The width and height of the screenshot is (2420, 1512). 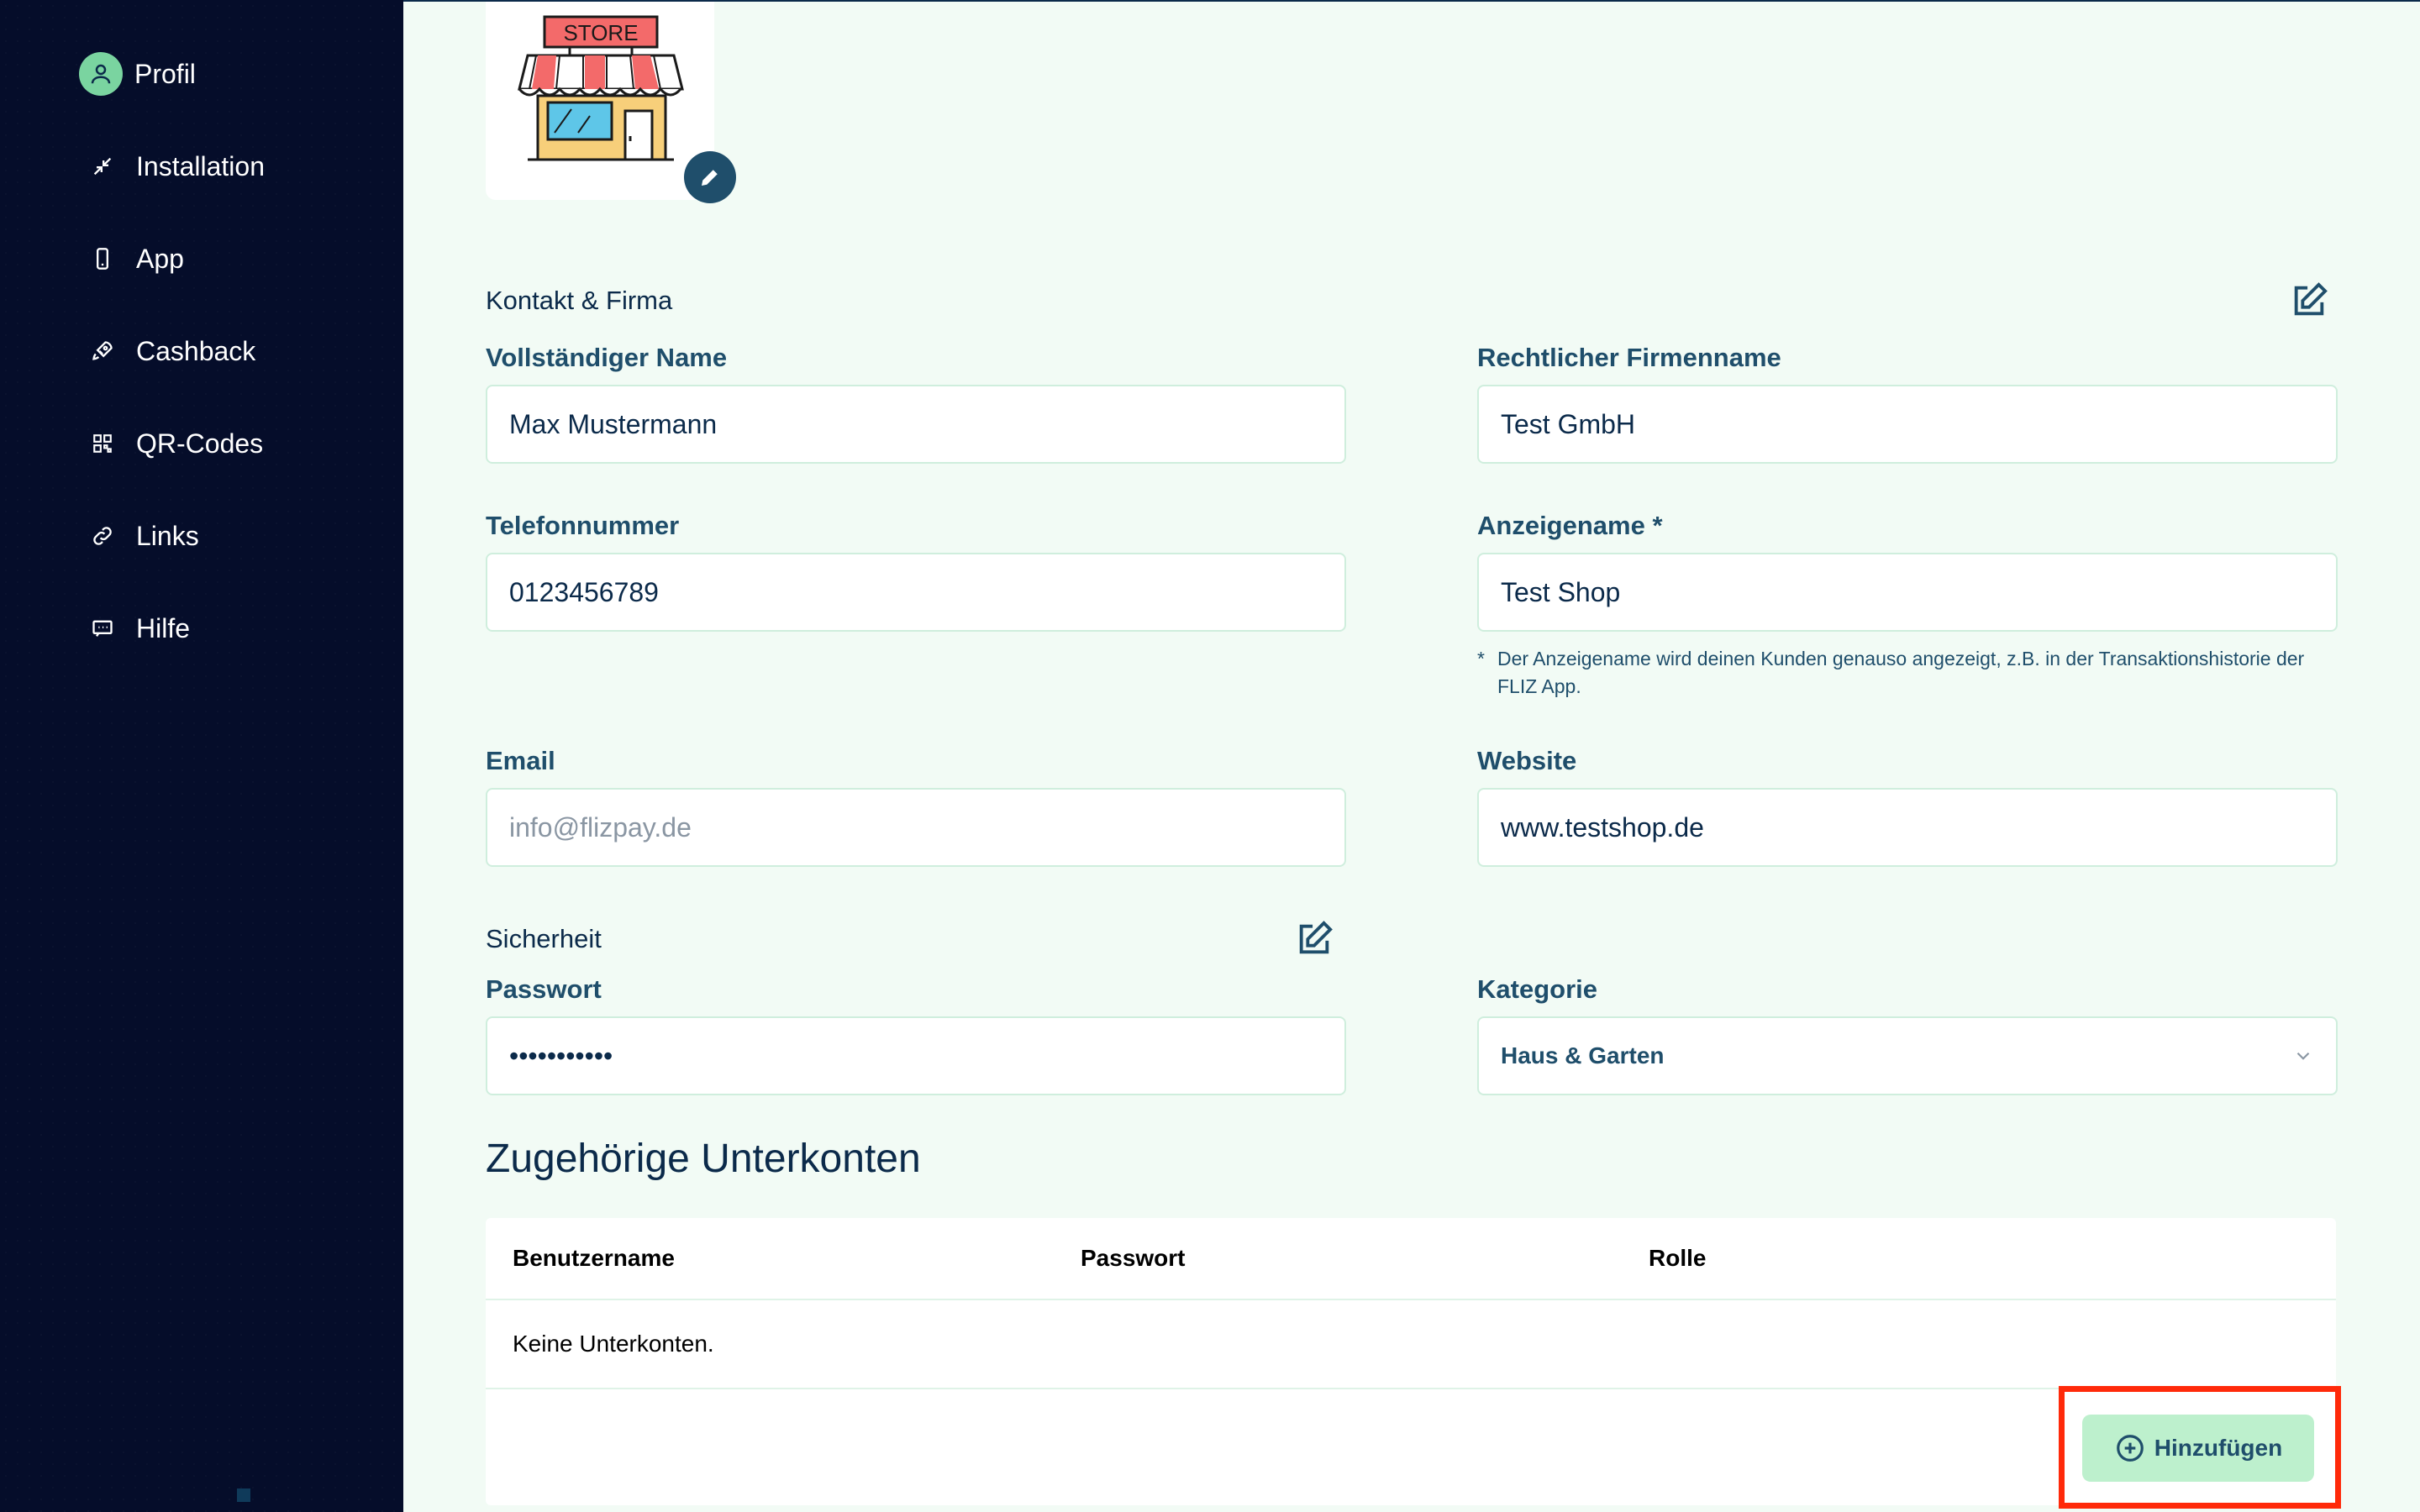 What do you see at coordinates (613, 1344) in the screenshot?
I see `table-empty-message: Keine Unterkonten.` at bounding box center [613, 1344].